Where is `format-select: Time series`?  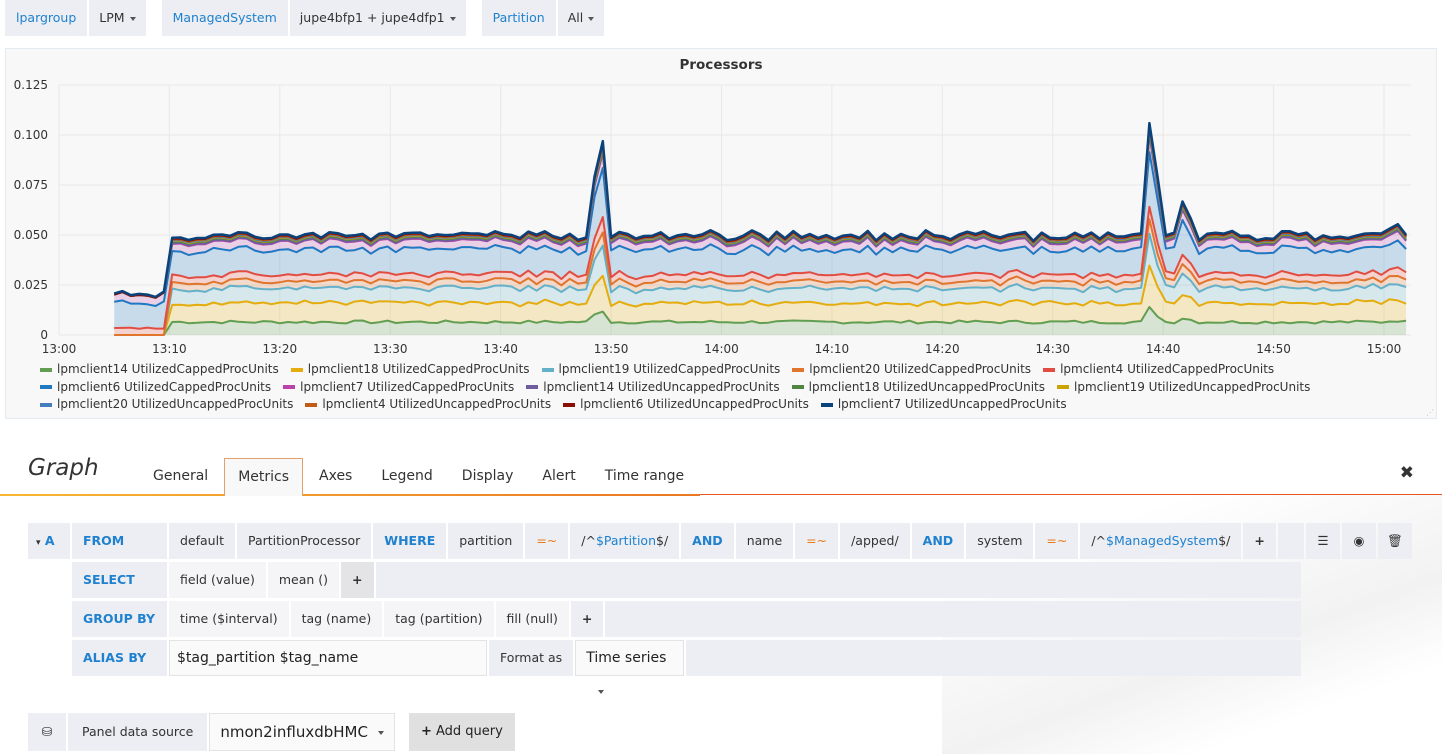 format-select: Time series is located at coordinates (630, 667).